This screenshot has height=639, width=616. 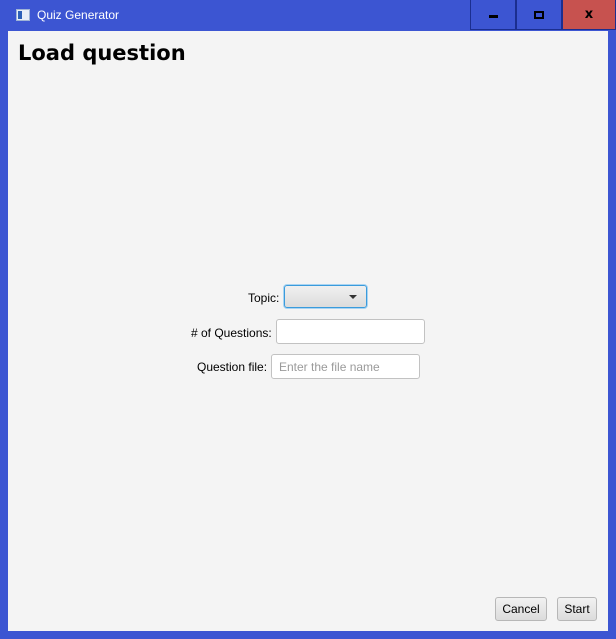 What do you see at coordinates (350, 331) in the screenshot?
I see `num-questions-input` at bounding box center [350, 331].